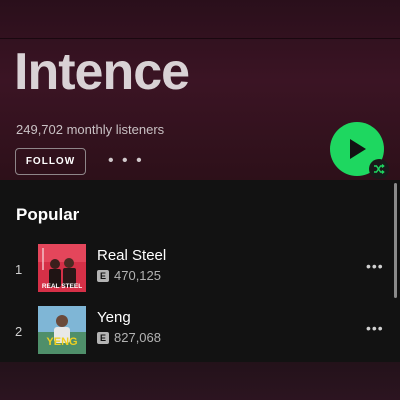  I want to click on track-meta: E 827,068, so click(129, 337).